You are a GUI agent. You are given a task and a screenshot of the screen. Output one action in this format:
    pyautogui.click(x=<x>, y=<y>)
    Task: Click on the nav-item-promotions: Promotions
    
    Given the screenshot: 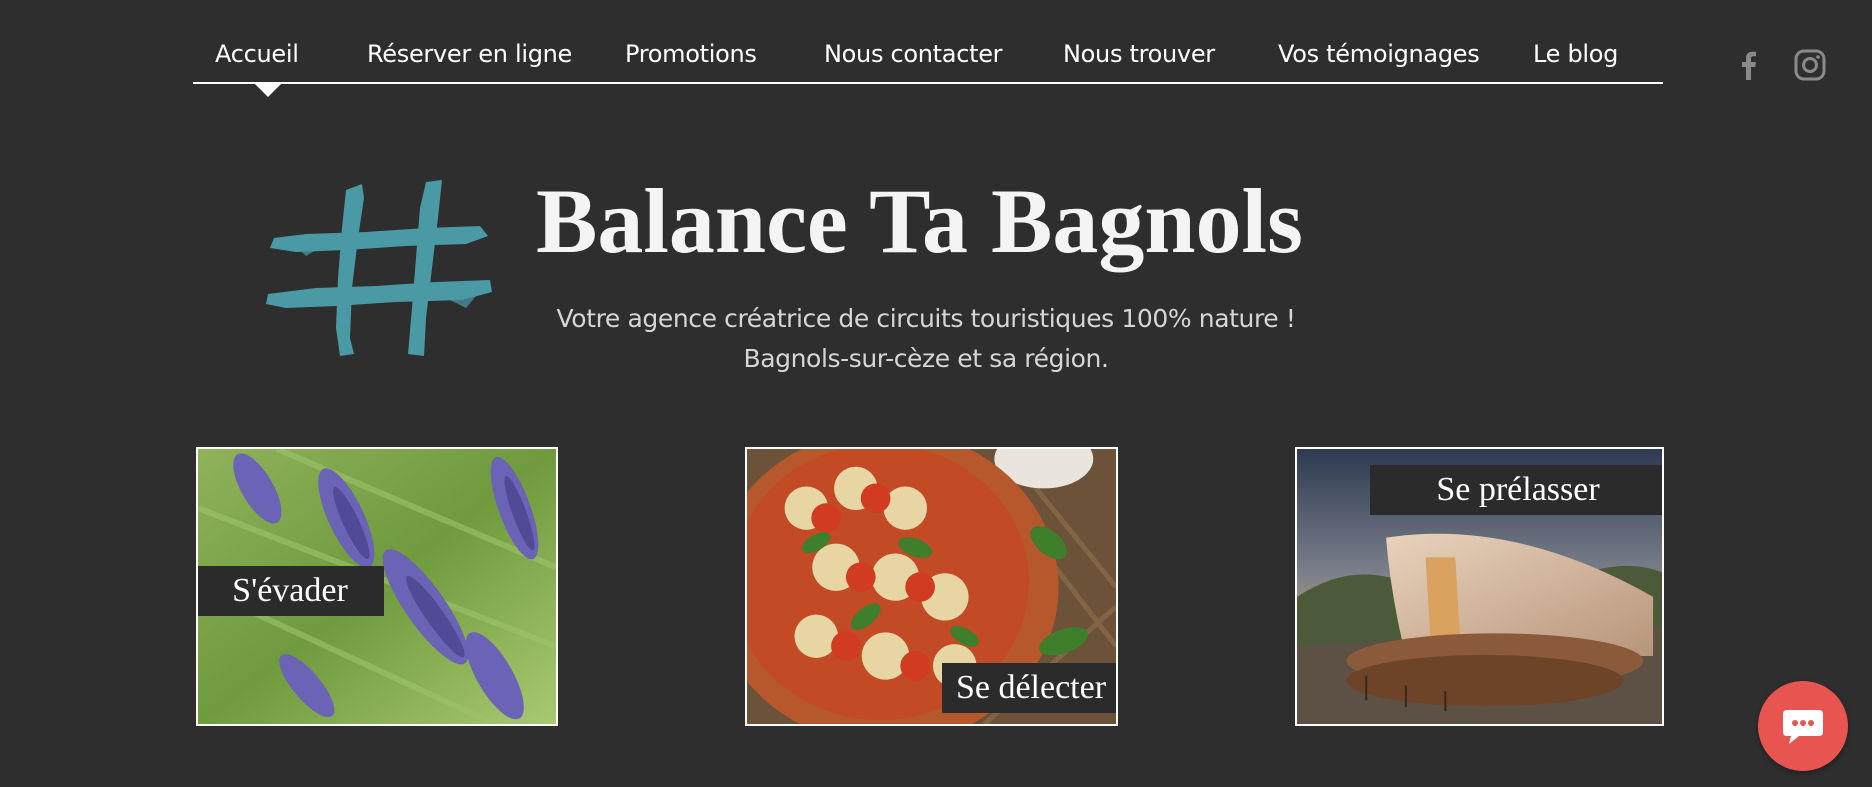 What is the action you would take?
    pyautogui.click(x=691, y=54)
    